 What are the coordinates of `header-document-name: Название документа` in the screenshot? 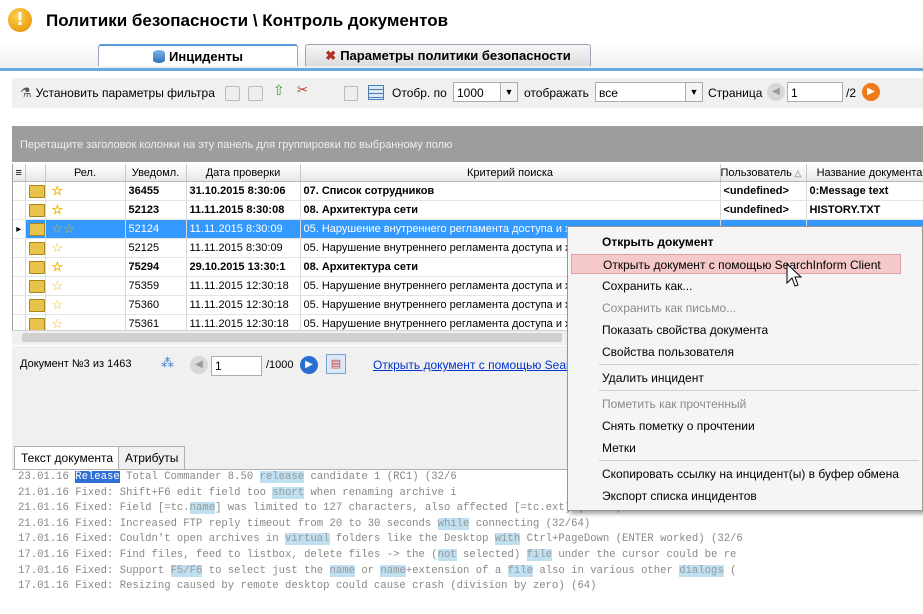 It's located at (864, 173).